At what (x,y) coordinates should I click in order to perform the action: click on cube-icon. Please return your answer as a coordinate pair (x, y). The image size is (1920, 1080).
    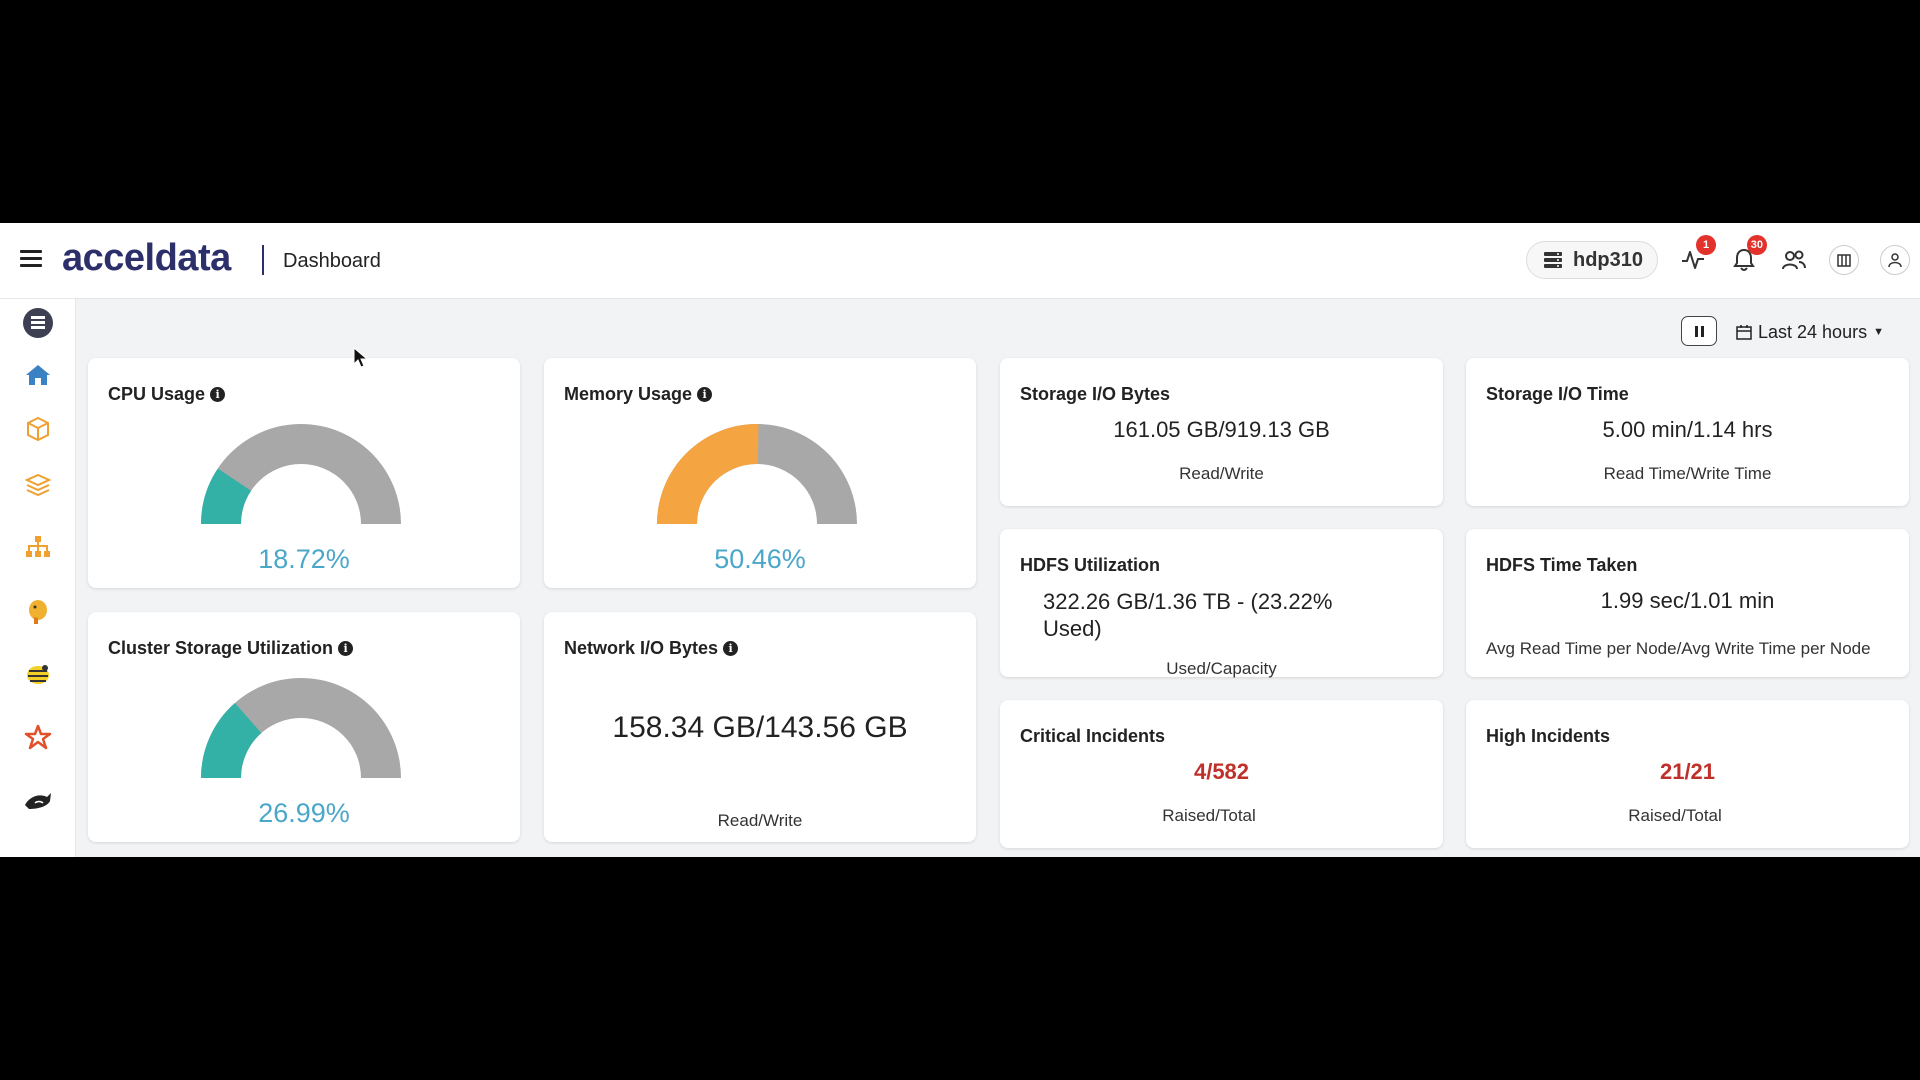
    Looking at the image, I should click on (38, 429).